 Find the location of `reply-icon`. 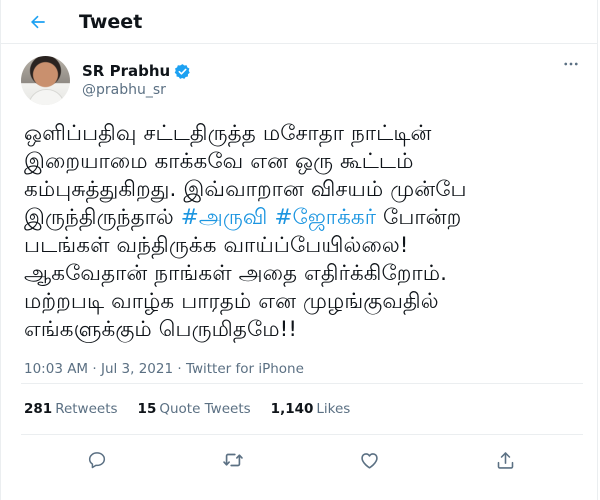

reply-icon is located at coordinates (97, 460).